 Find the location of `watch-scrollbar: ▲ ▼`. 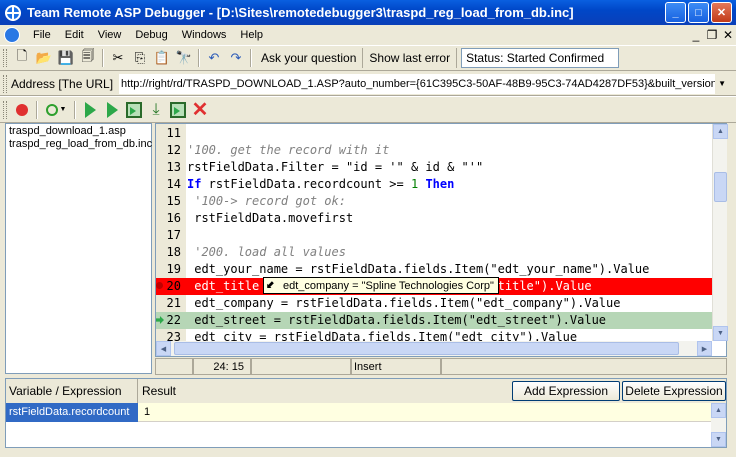

watch-scrollbar: ▲ ▼ is located at coordinates (718, 425).